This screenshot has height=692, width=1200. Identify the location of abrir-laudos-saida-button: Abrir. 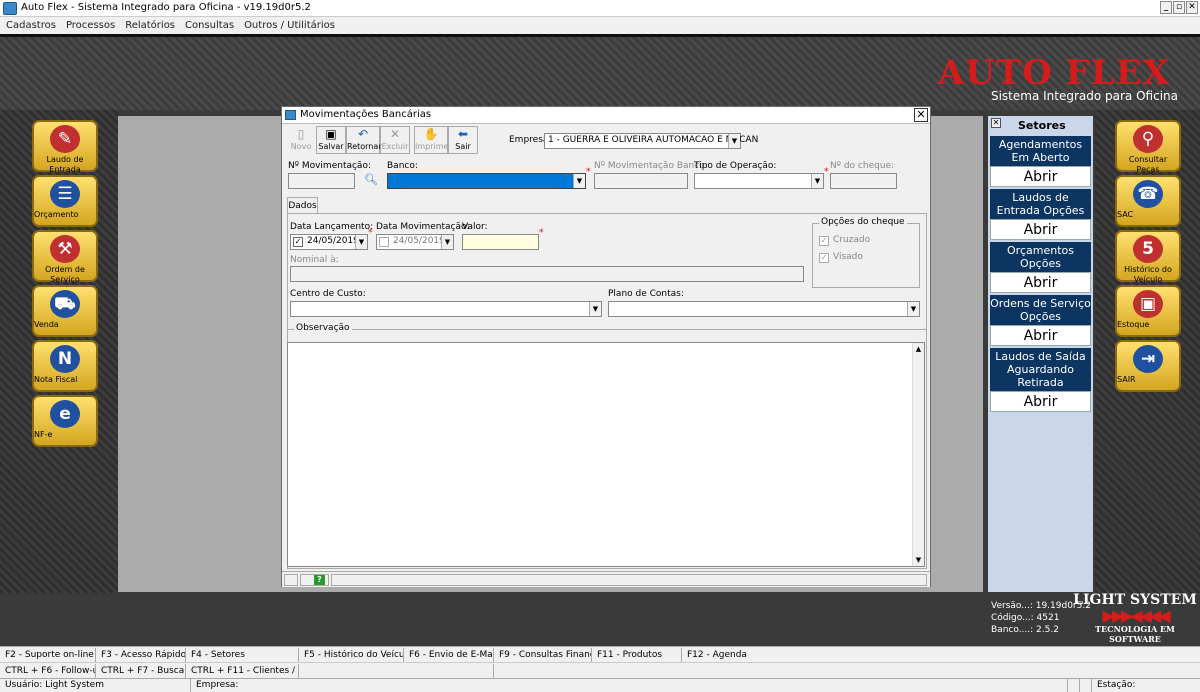
(1040, 401).